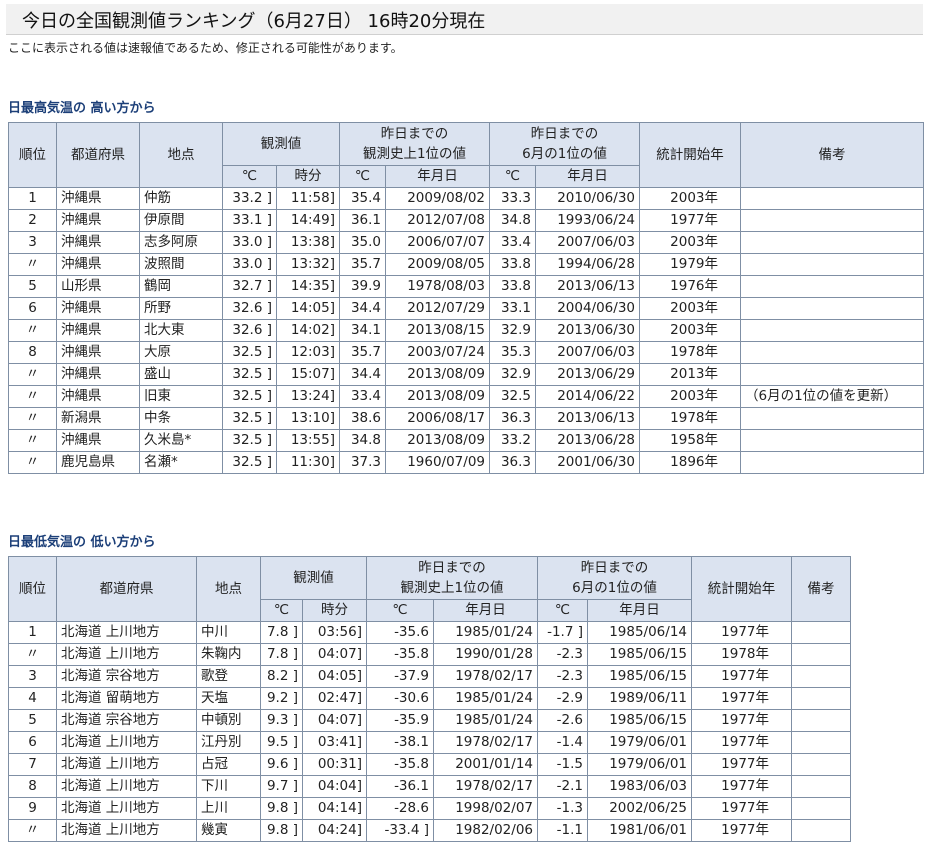 The image size is (929, 861). What do you see at coordinates (362, 308) in the screenshot?
I see `cell-hist-temp: 34.4` at bounding box center [362, 308].